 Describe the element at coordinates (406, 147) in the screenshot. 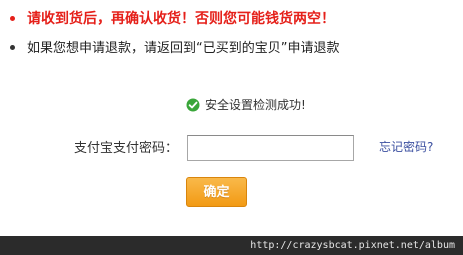

I see `forgot-password-link: 忘记密码?` at that location.